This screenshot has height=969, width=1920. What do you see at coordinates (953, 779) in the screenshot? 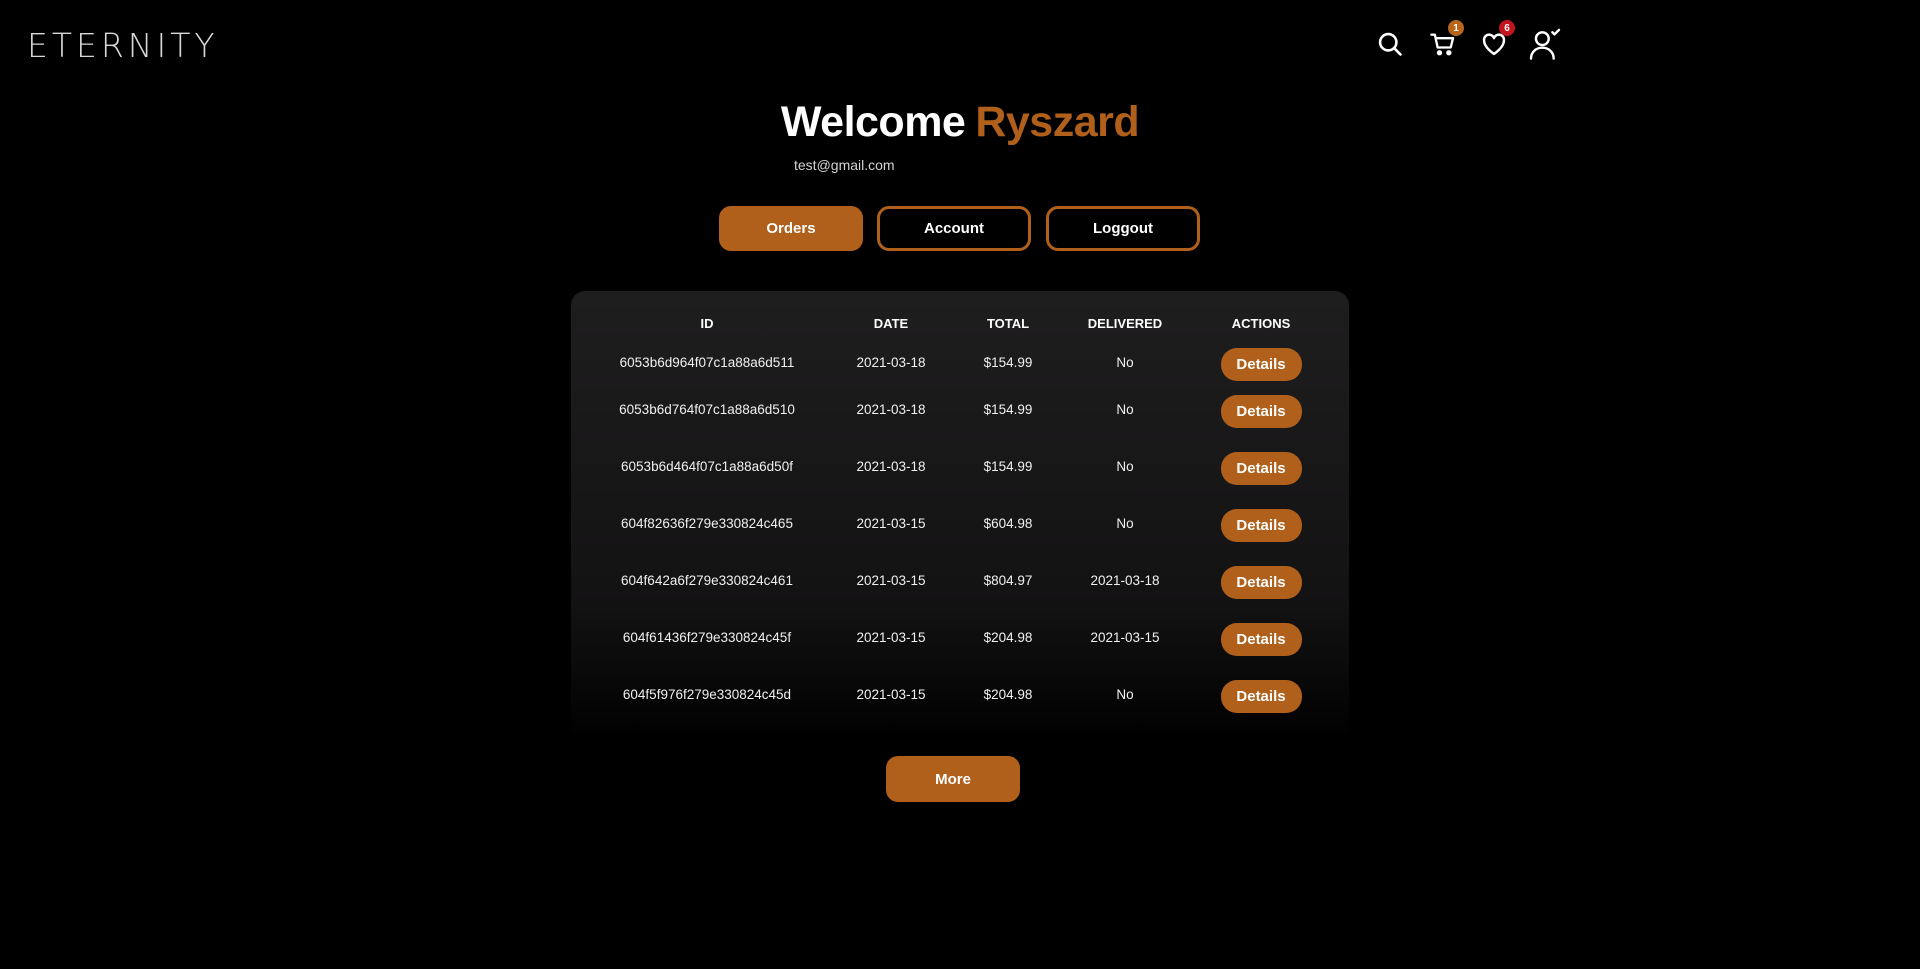
I see `more-button: More` at bounding box center [953, 779].